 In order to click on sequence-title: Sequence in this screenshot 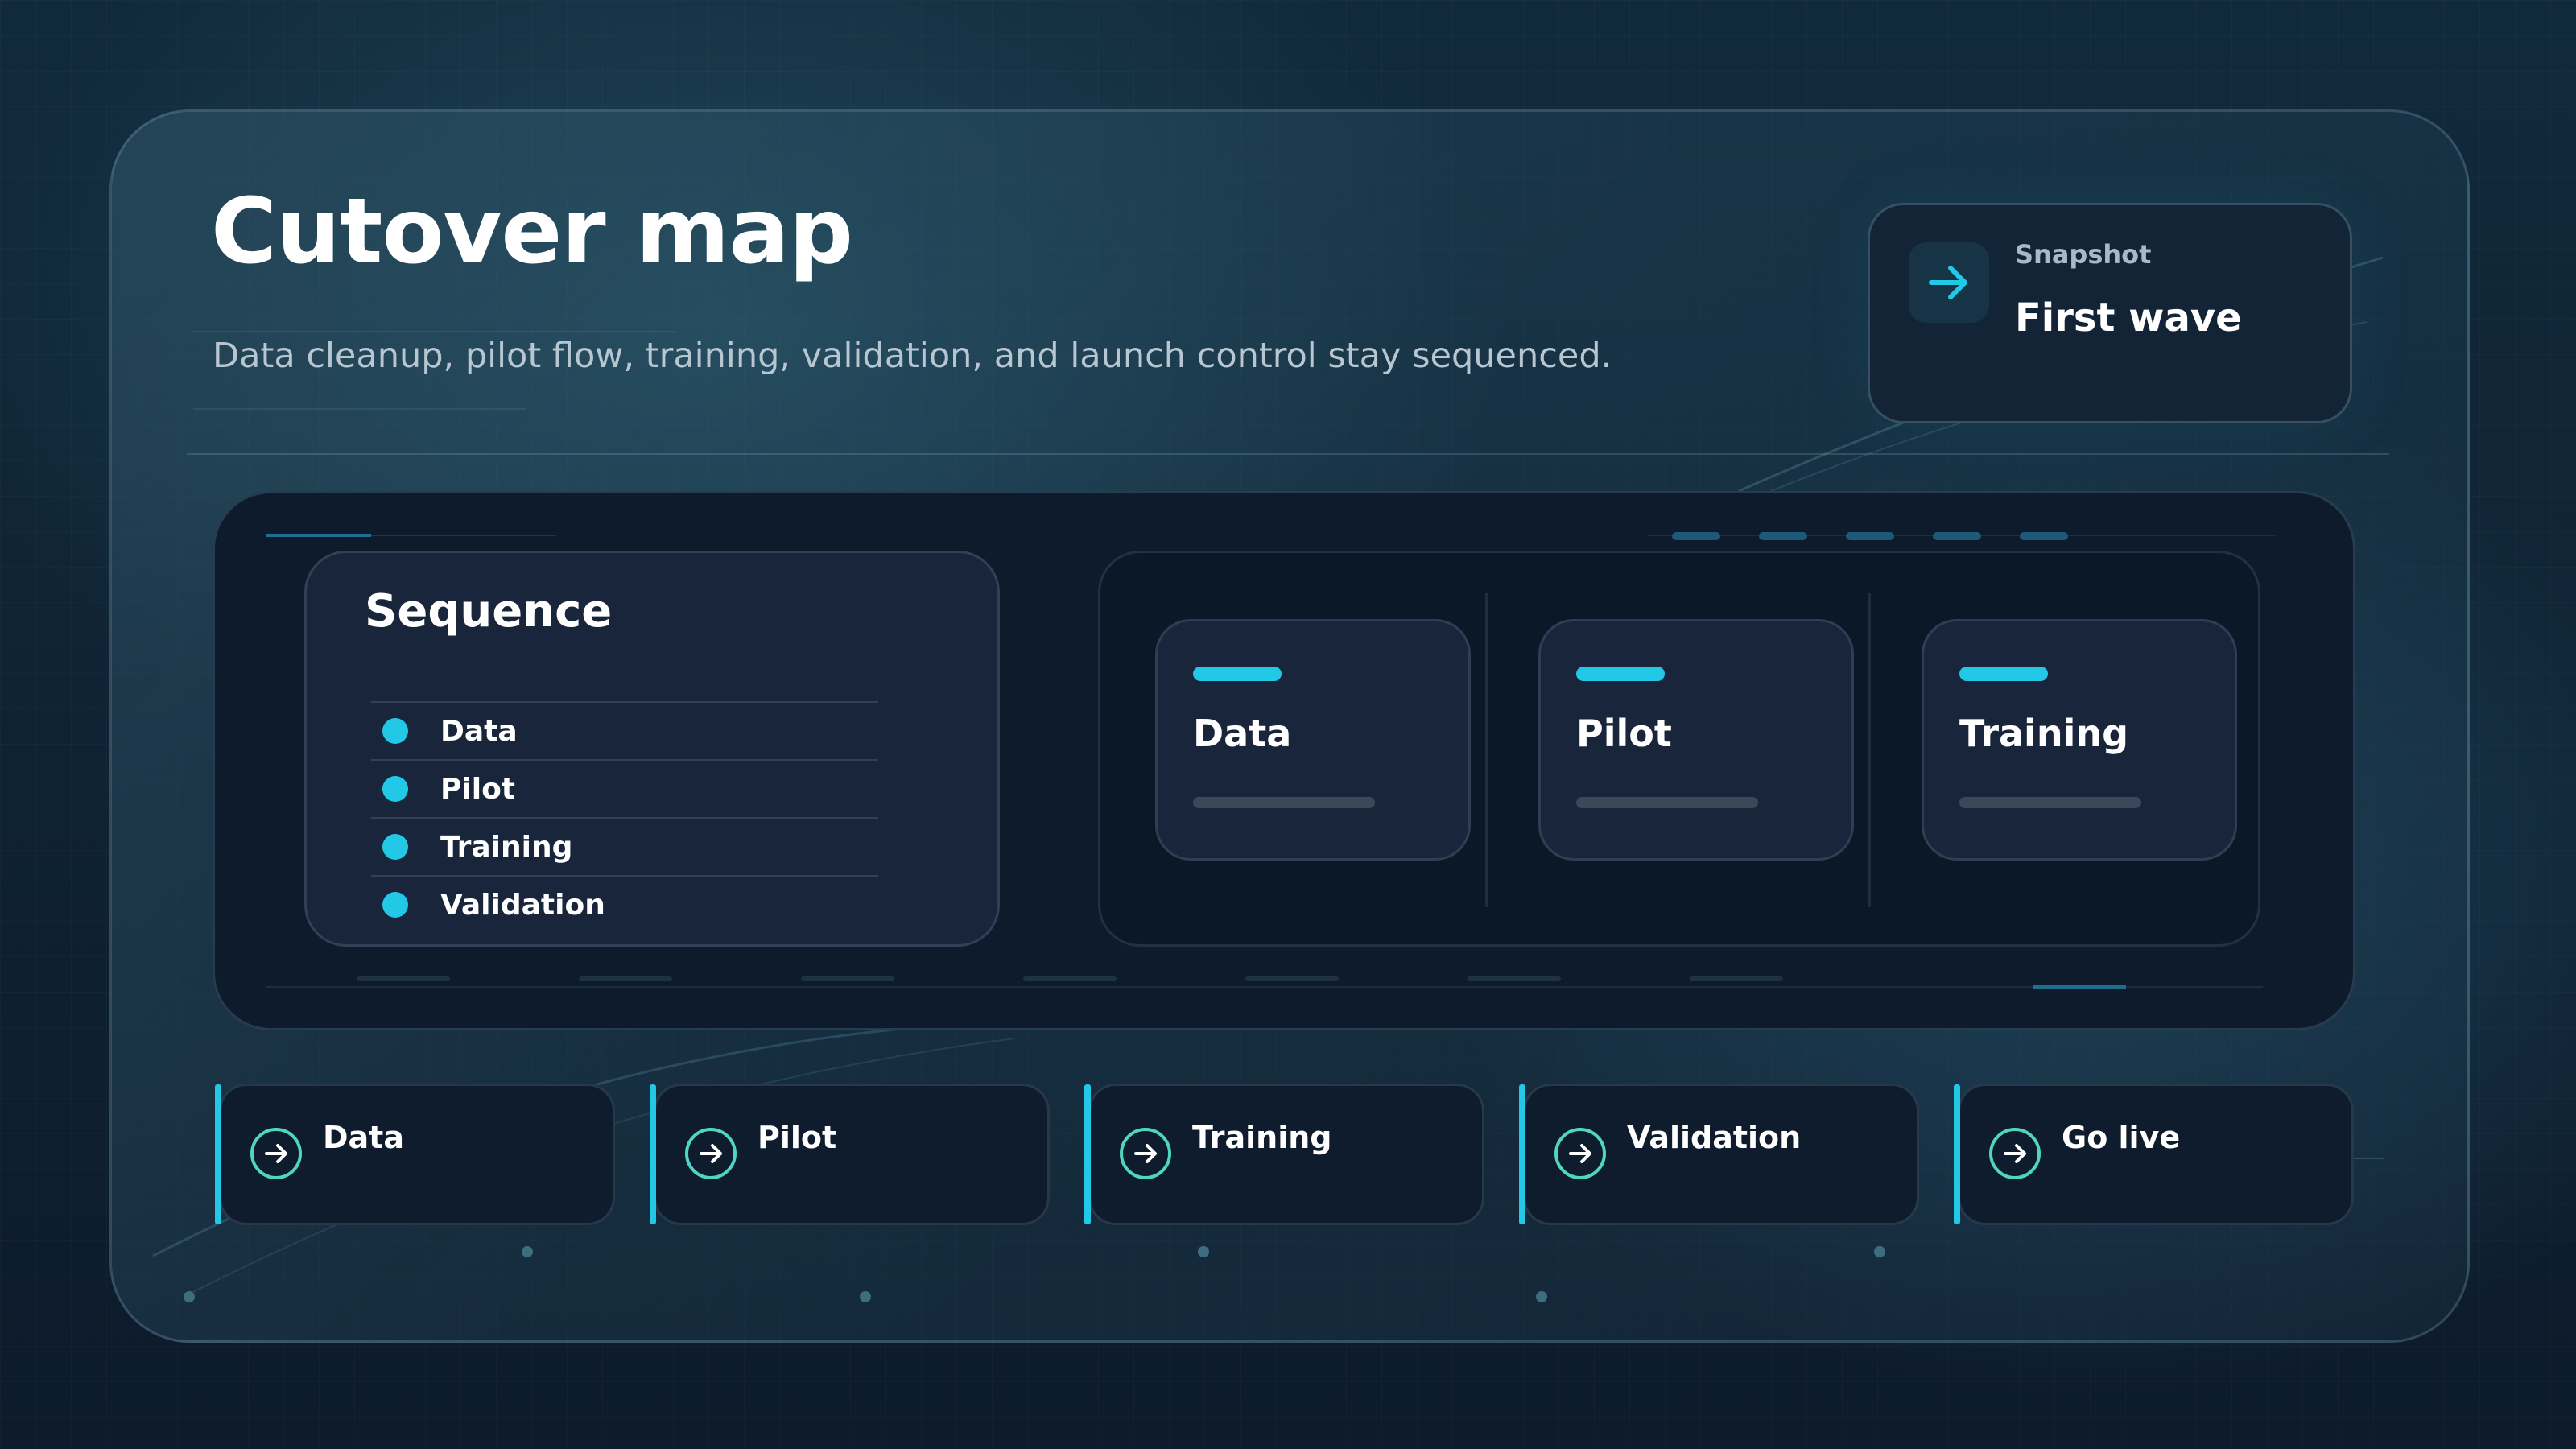, I will do `click(489, 611)`.